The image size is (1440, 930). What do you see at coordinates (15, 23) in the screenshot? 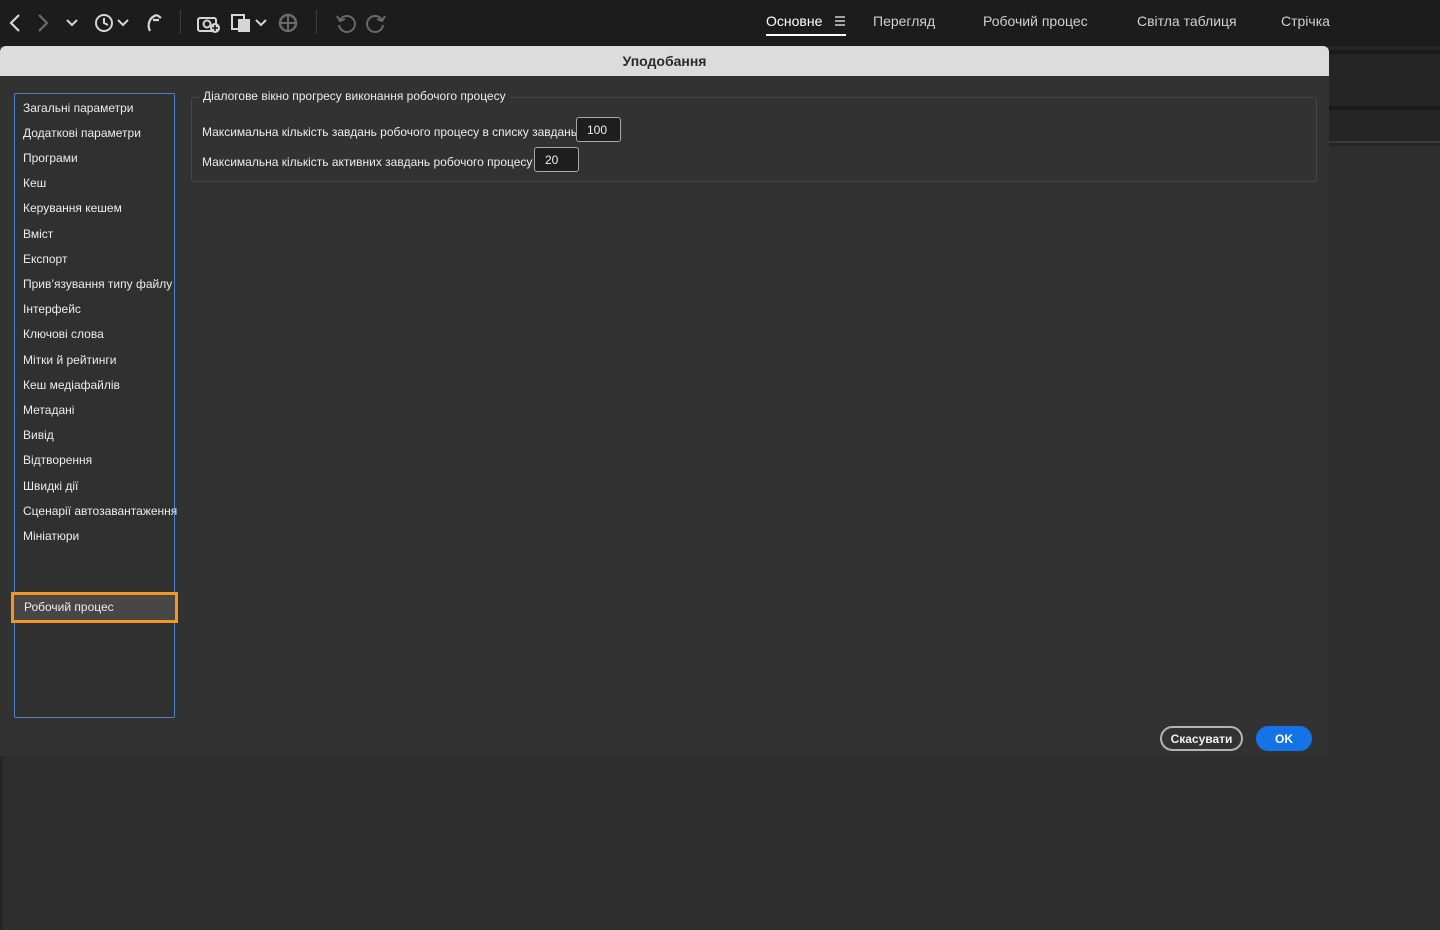
I see `back-icon` at bounding box center [15, 23].